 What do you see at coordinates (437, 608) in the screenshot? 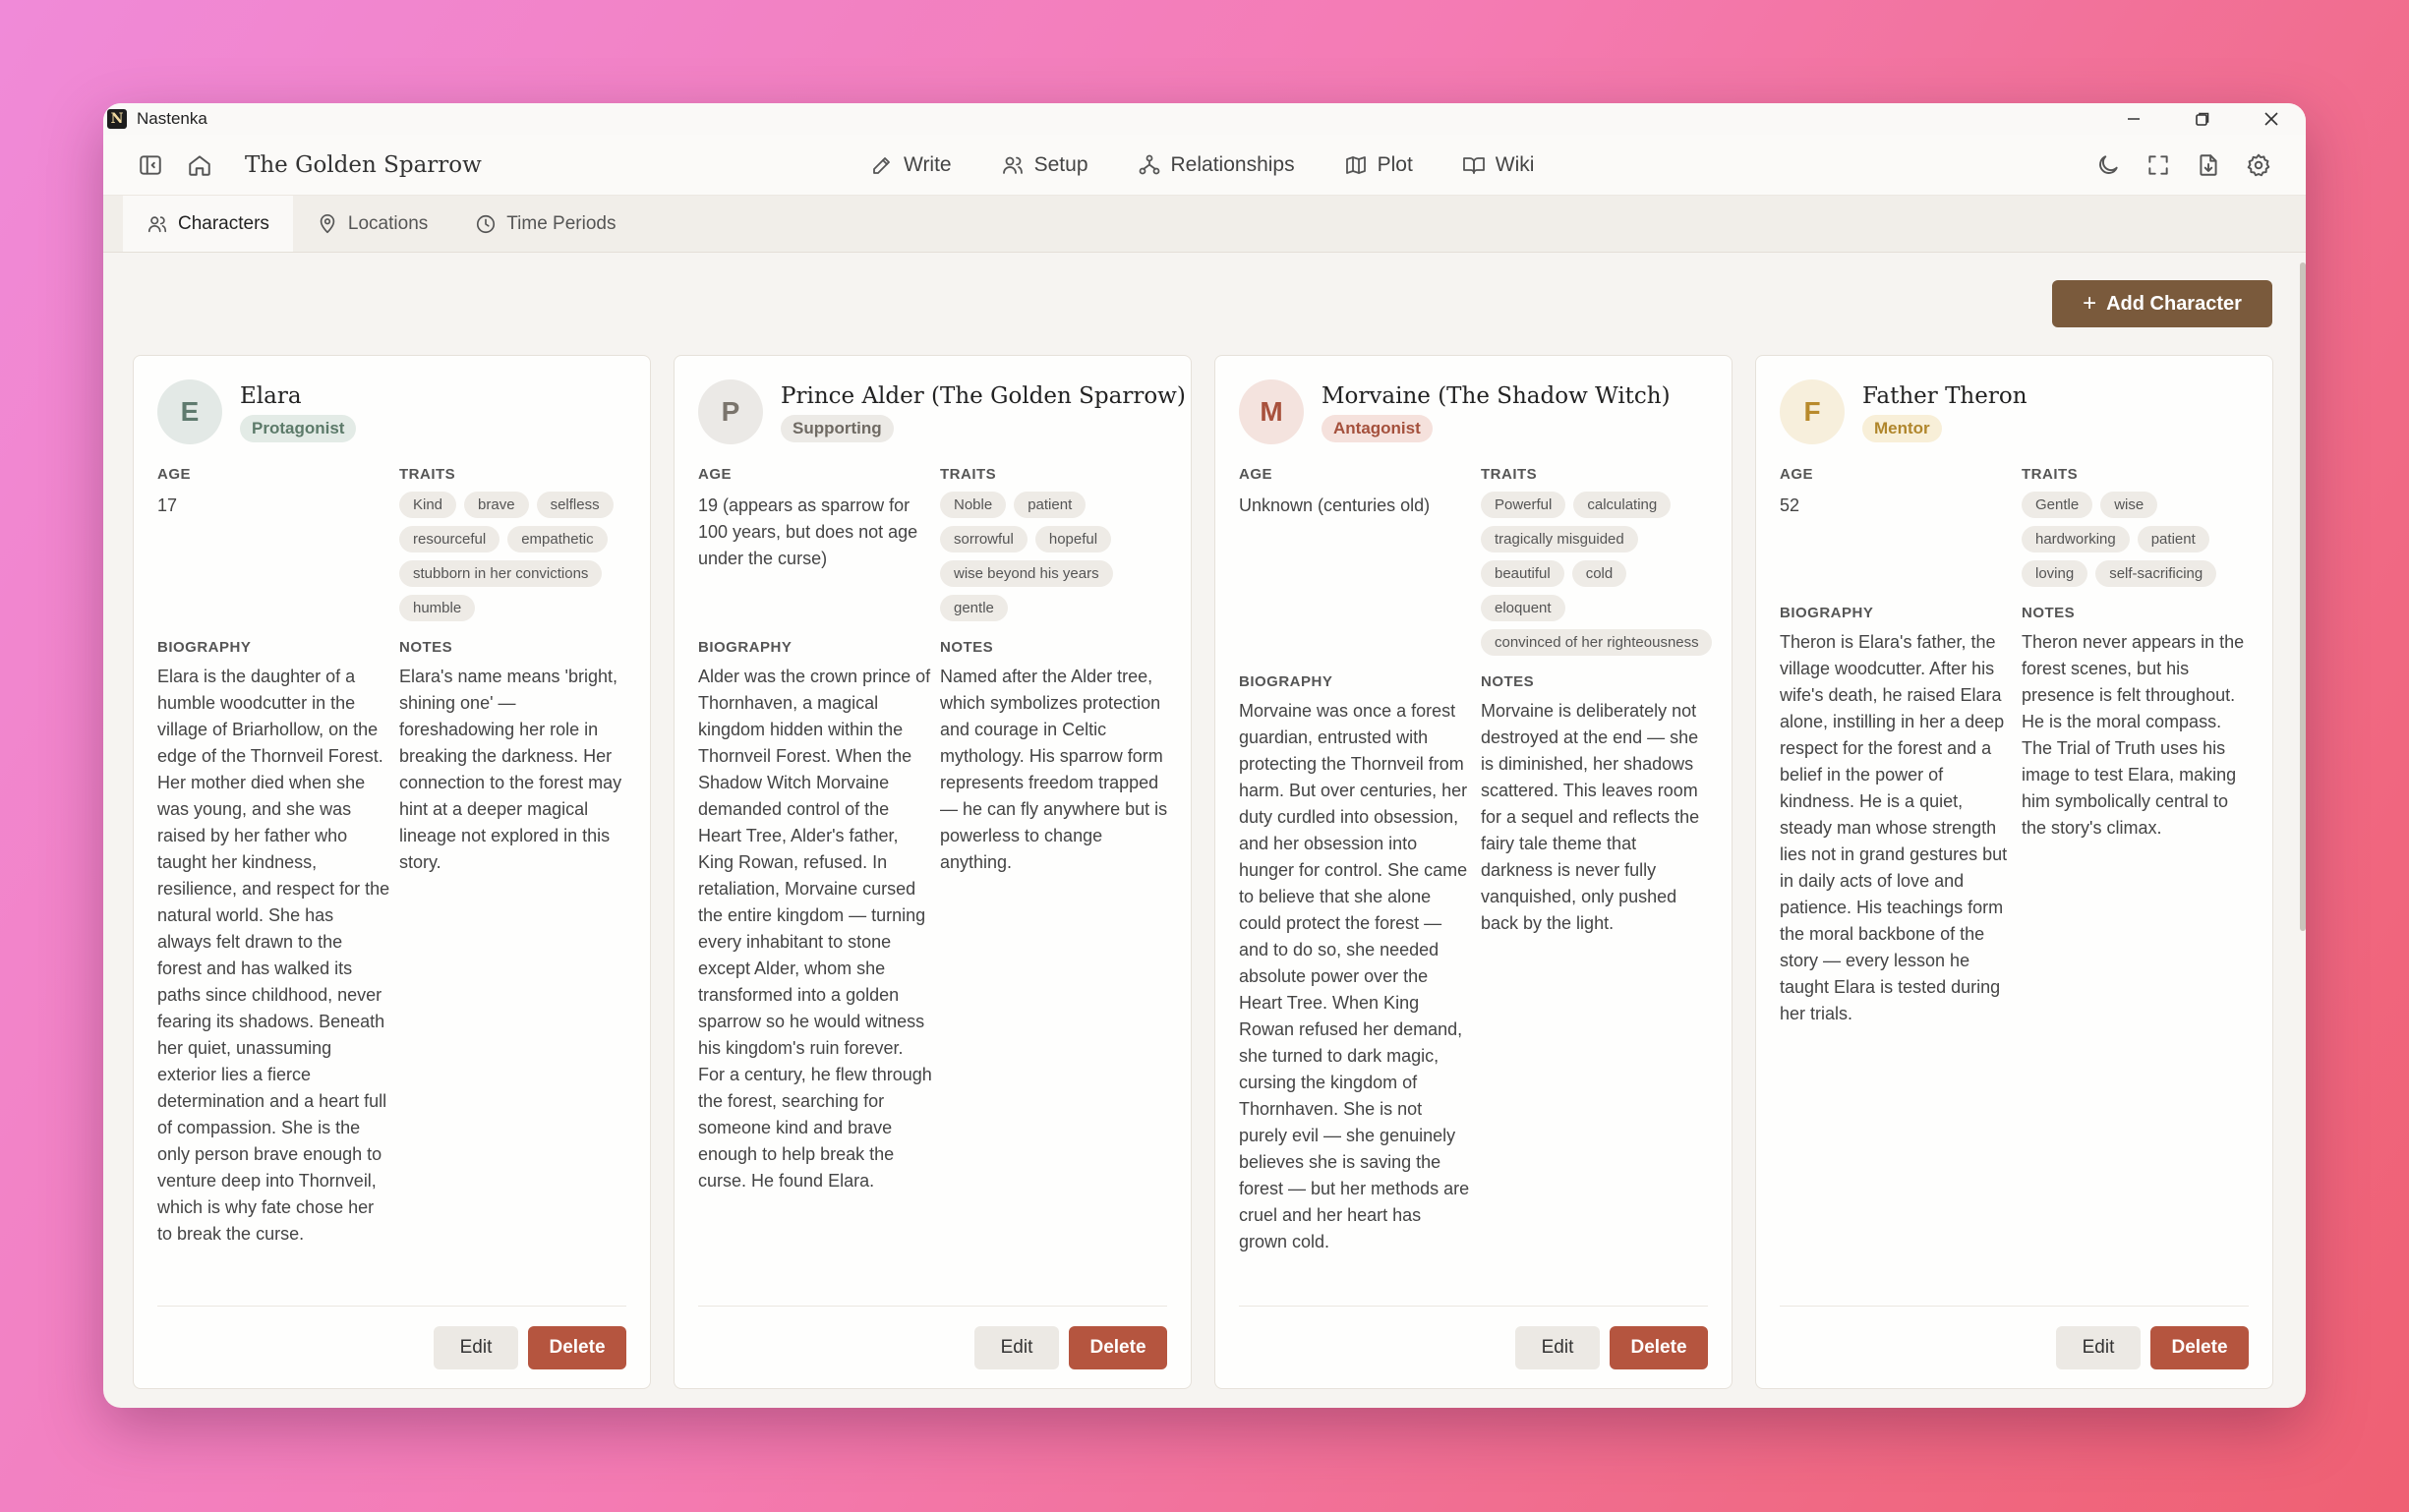
I see `trait-chip: humble` at bounding box center [437, 608].